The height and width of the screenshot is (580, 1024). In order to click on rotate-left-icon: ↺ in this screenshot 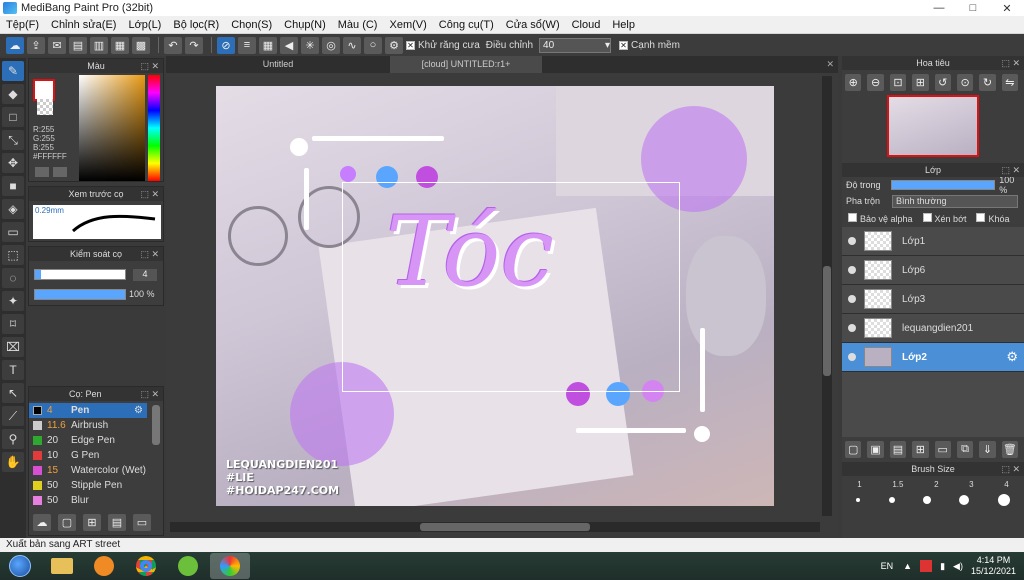, I will do `click(942, 82)`.